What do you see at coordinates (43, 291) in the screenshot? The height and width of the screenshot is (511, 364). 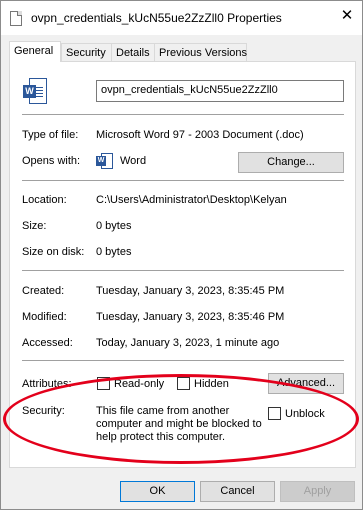 I see `created-label: Created:` at bounding box center [43, 291].